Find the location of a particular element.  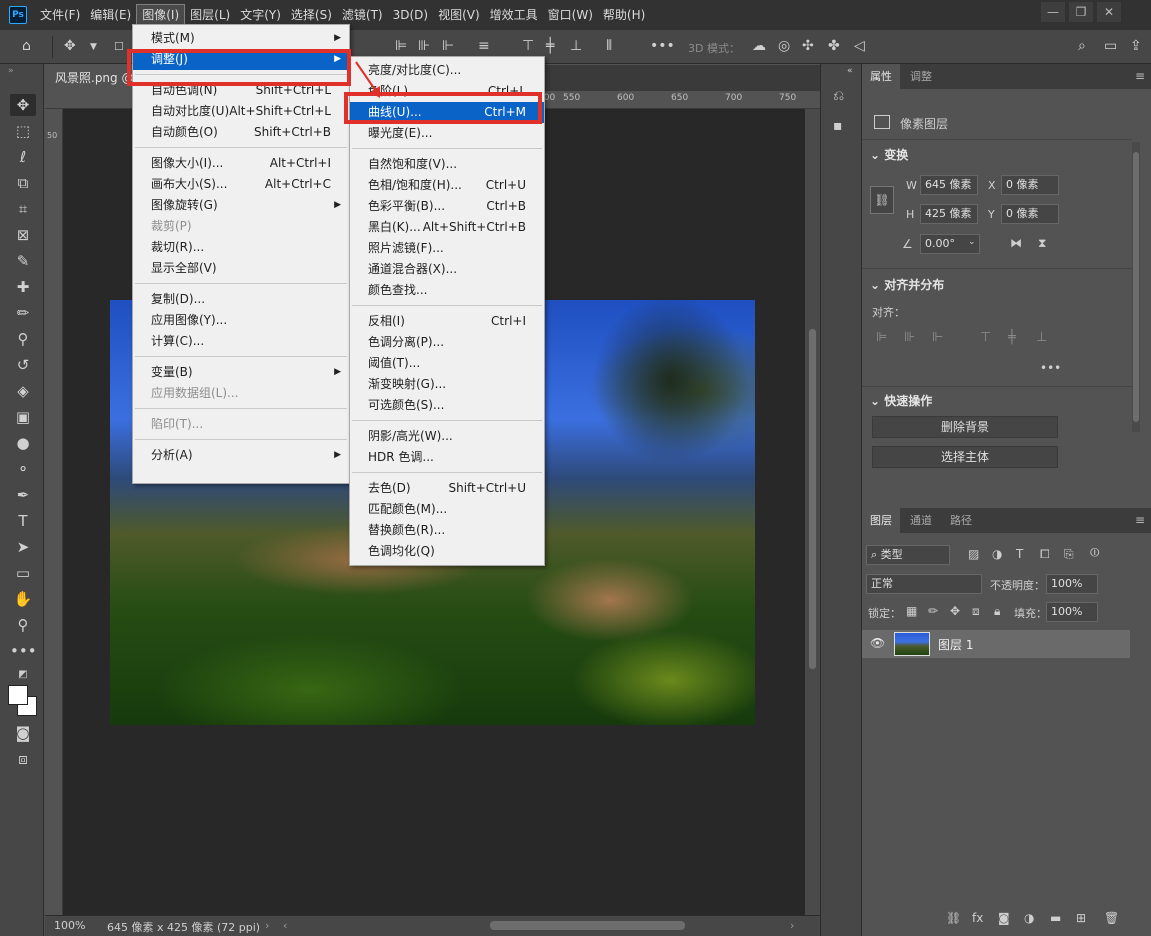

lasso-tool-icon: ℓ is located at coordinates (23, 157).